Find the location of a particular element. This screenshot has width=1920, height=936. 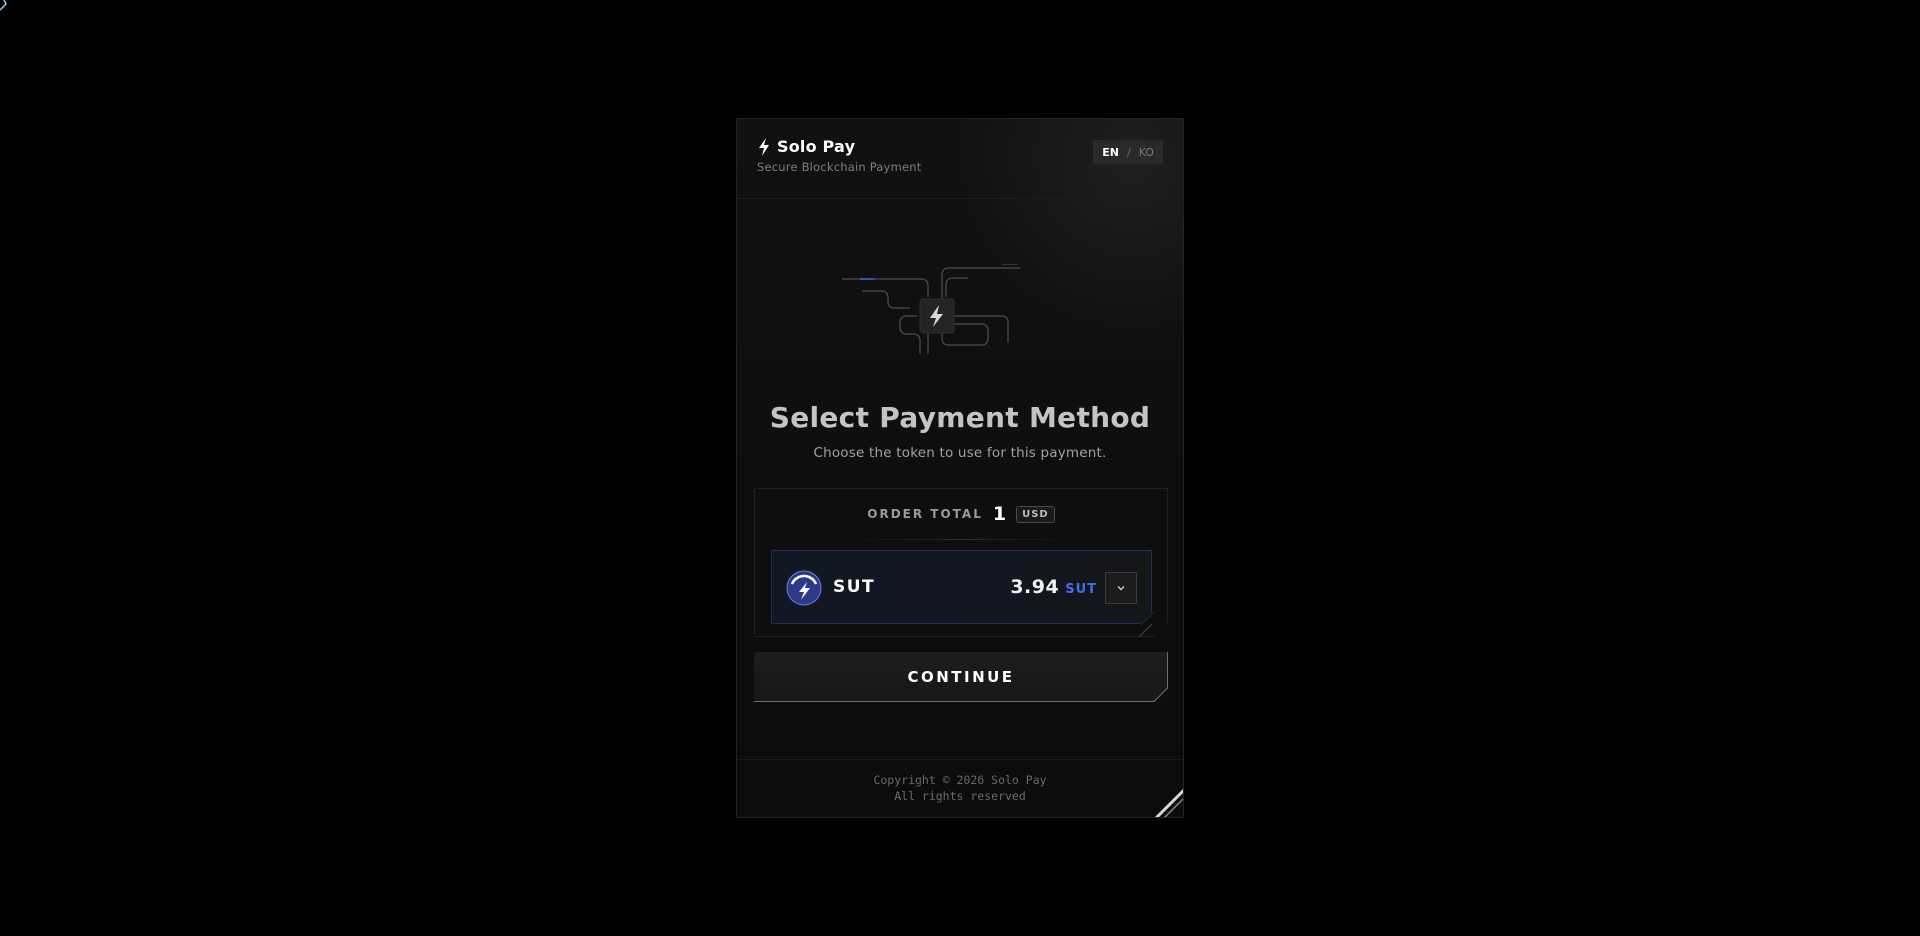

order-total-row: ORDER TOTAL 1 USD is located at coordinates (961, 514).